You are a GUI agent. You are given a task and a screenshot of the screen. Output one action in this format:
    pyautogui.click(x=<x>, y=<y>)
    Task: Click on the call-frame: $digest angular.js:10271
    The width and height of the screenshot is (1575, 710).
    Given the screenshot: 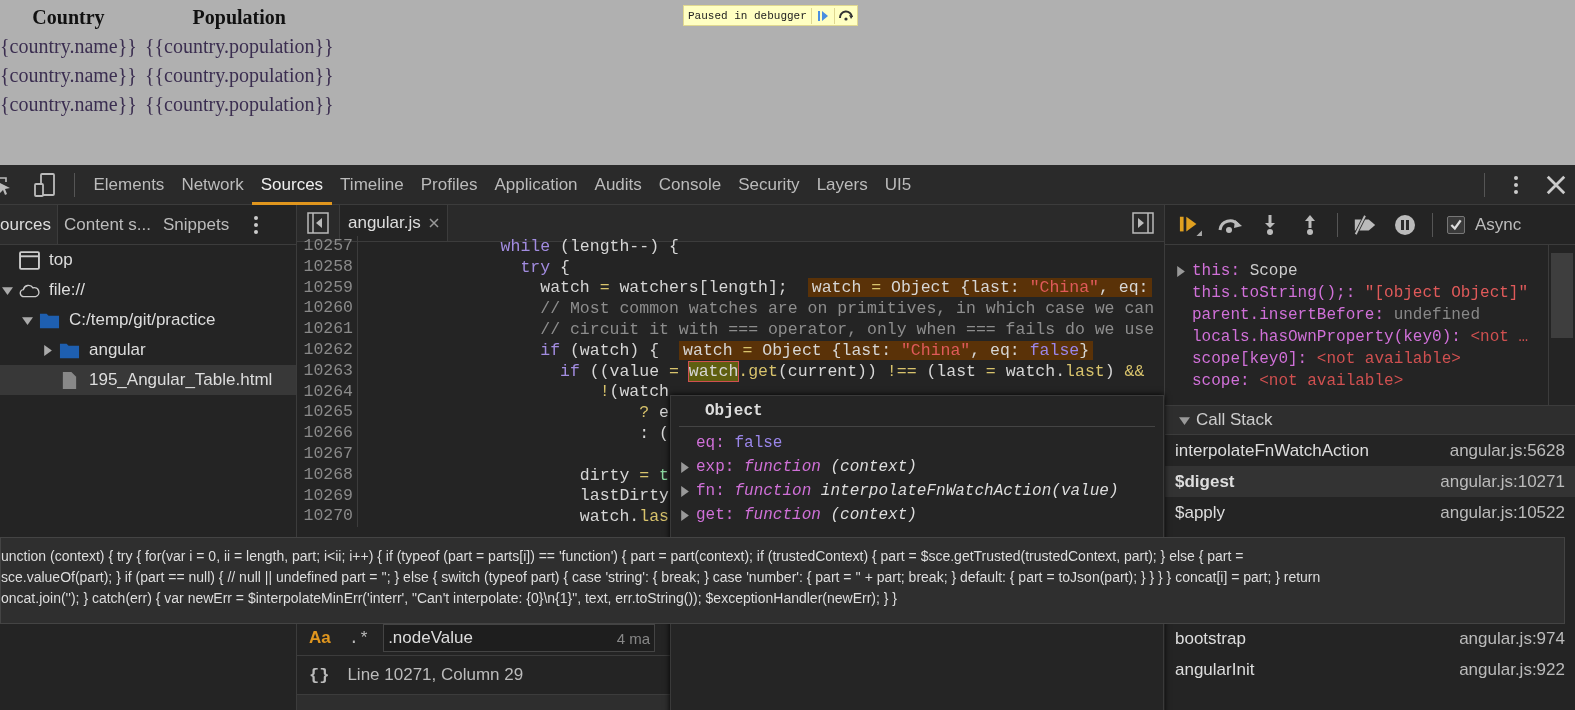 What is the action you would take?
    pyautogui.click(x=1370, y=481)
    